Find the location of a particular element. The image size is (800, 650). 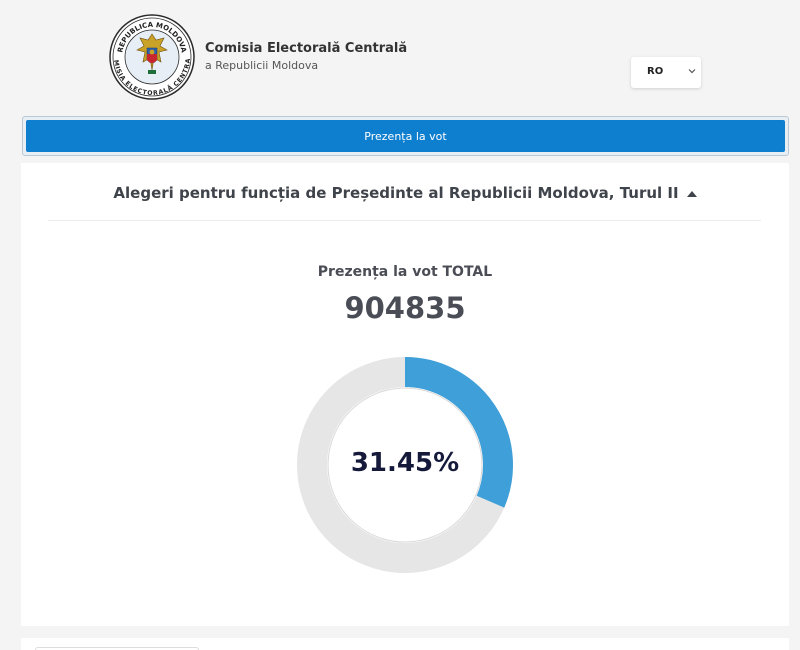

tab-turnout: Prezența la vot is located at coordinates (405, 136).